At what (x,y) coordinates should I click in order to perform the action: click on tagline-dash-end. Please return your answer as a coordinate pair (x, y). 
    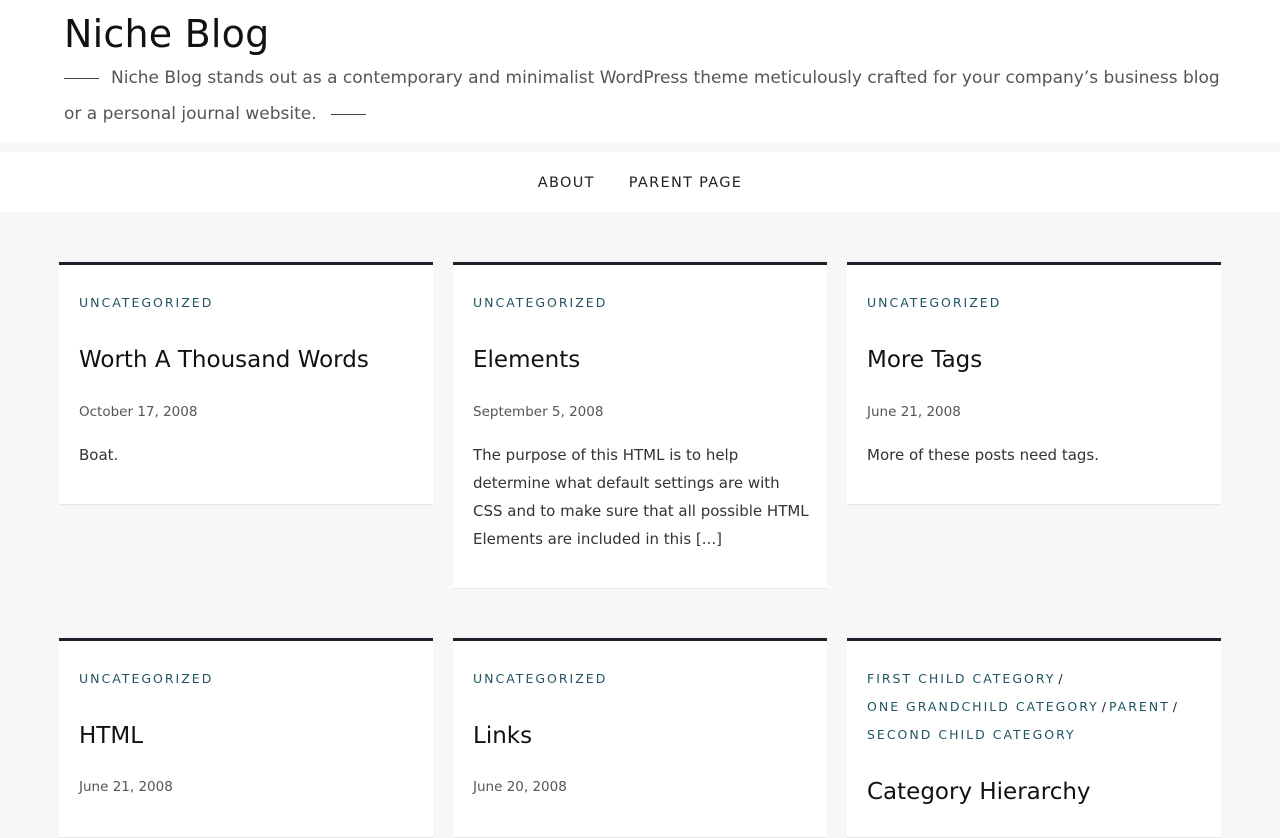
    Looking at the image, I should click on (348, 114).